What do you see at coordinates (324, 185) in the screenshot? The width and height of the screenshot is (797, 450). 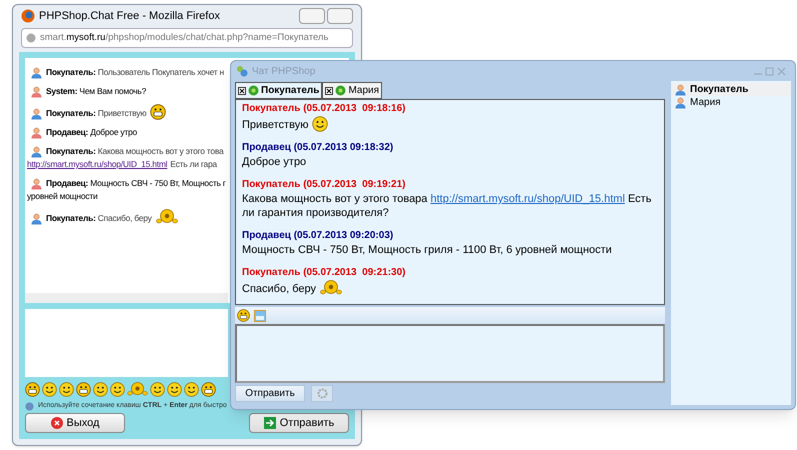 I see `message-header: Покупатель (05.07.2013 09:19:21)` at bounding box center [324, 185].